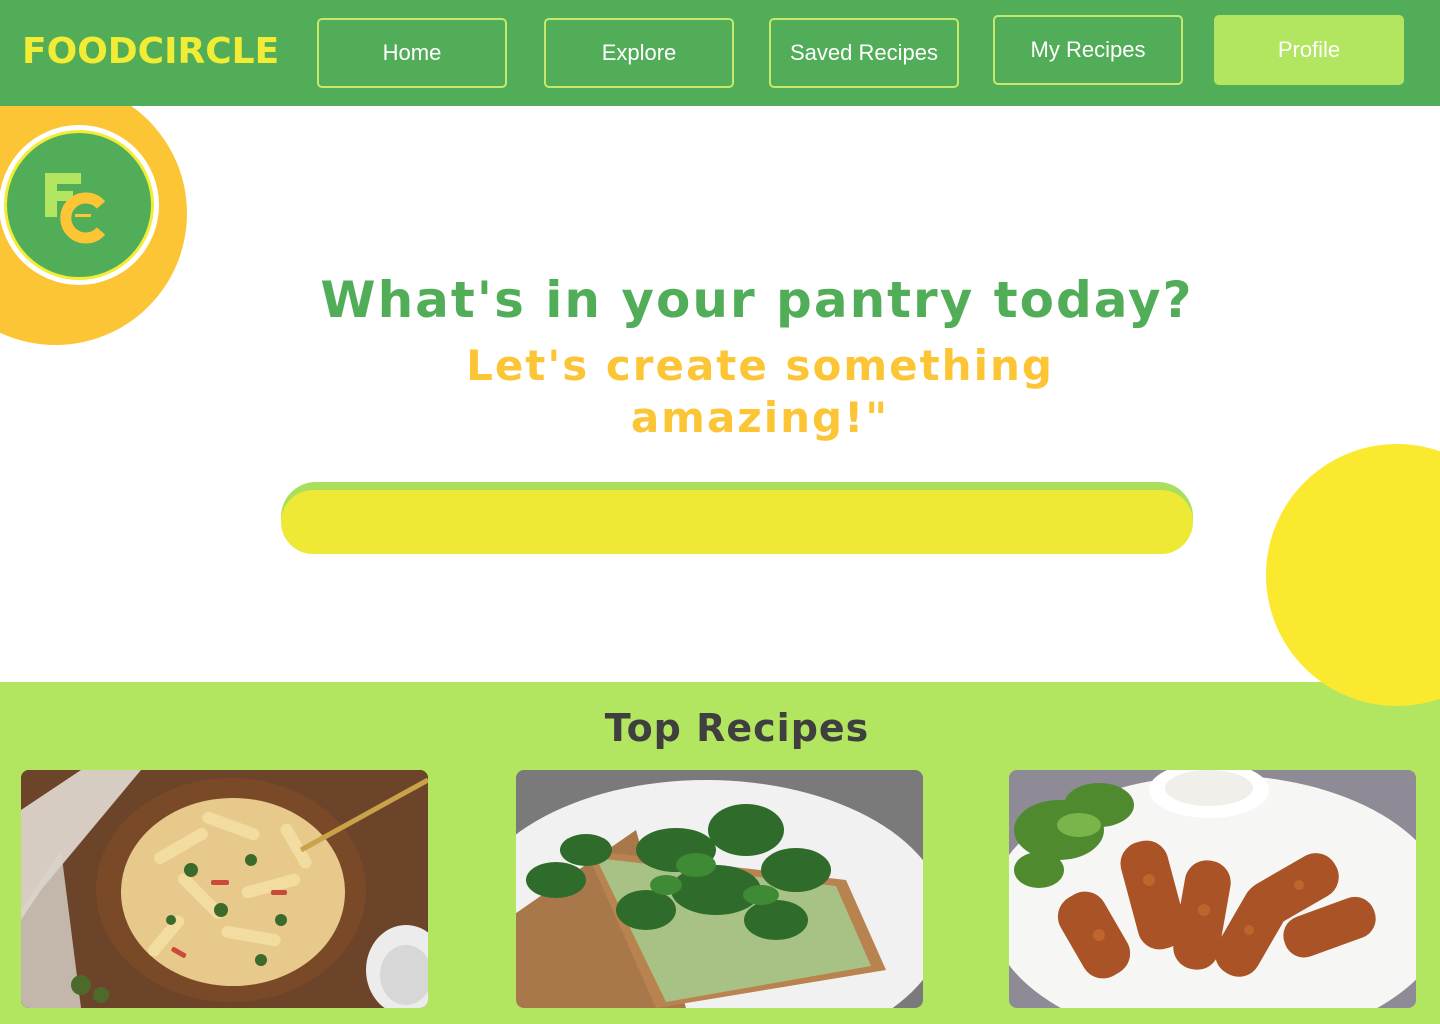 The image size is (1440, 1024). Describe the element at coordinates (150, 52) in the screenshot. I see `brand-wordmark: FOODCIRCLE` at that location.